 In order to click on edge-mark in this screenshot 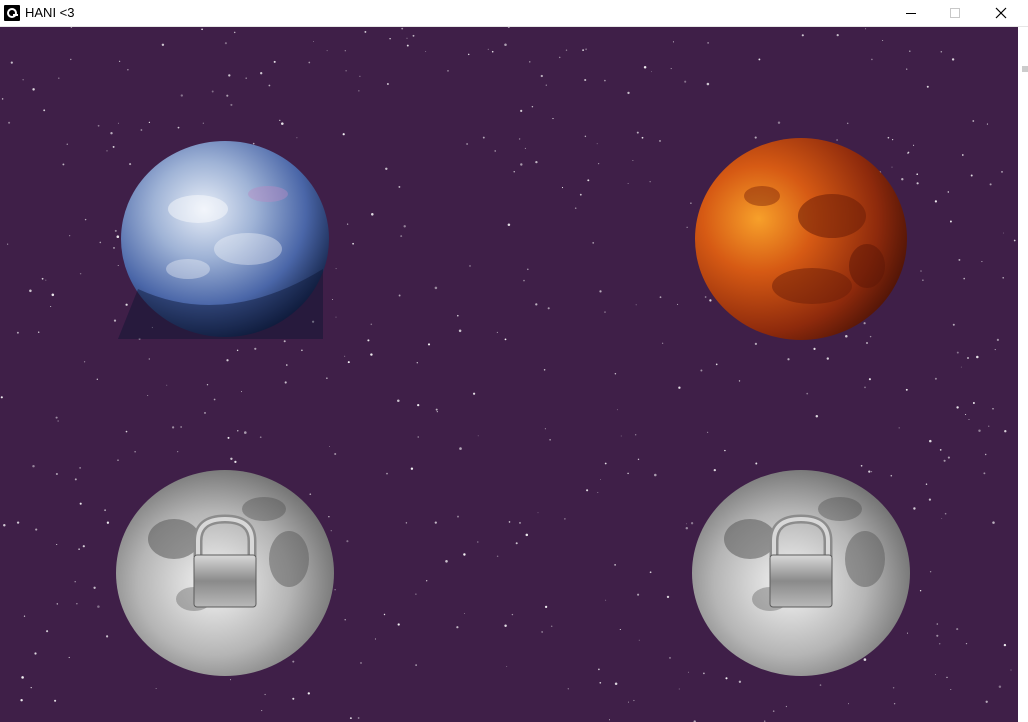, I will do `click(1025, 69)`.